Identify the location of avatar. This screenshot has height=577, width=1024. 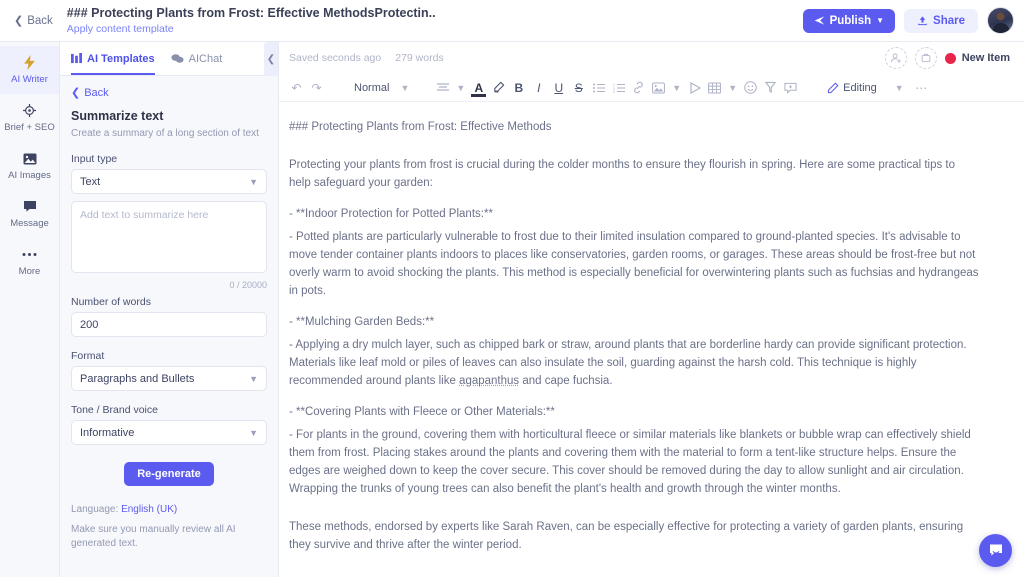
(1000, 20).